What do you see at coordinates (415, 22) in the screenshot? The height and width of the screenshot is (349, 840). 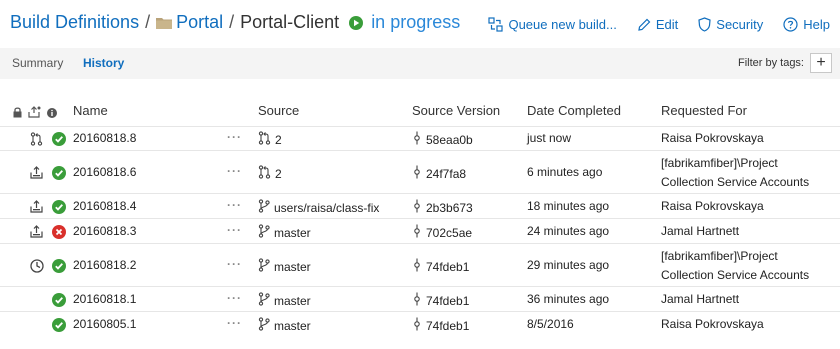 I see `build-status: in progress` at bounding box center [415, 22].